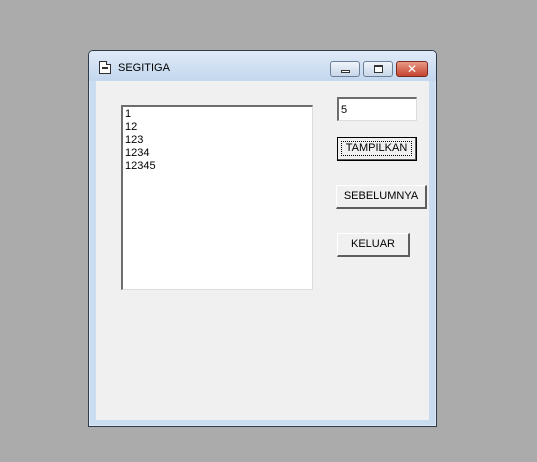 Image resolution: width=537 pixels, height=462 pixels. Describe the element at coordinates (345, 71) in the screenshot. I see `minimize-icon` at that location.